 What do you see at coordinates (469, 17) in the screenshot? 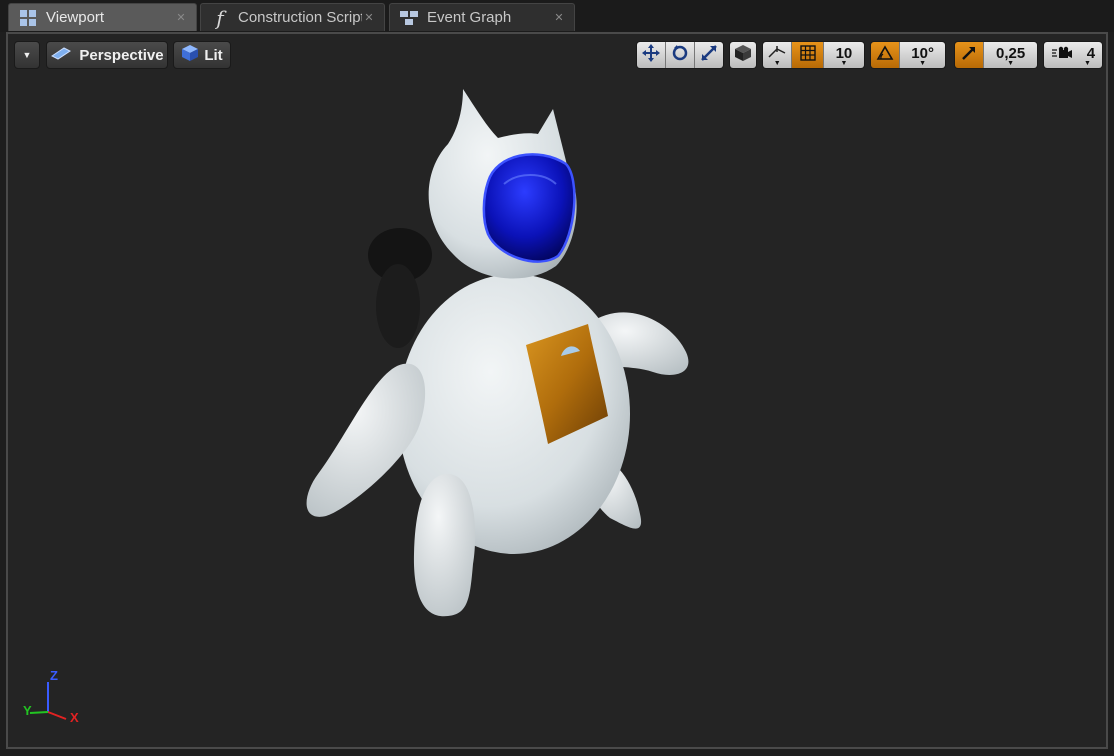
I see `tab-event-graph-label: Event Graph` at bounding box center [469, 17].